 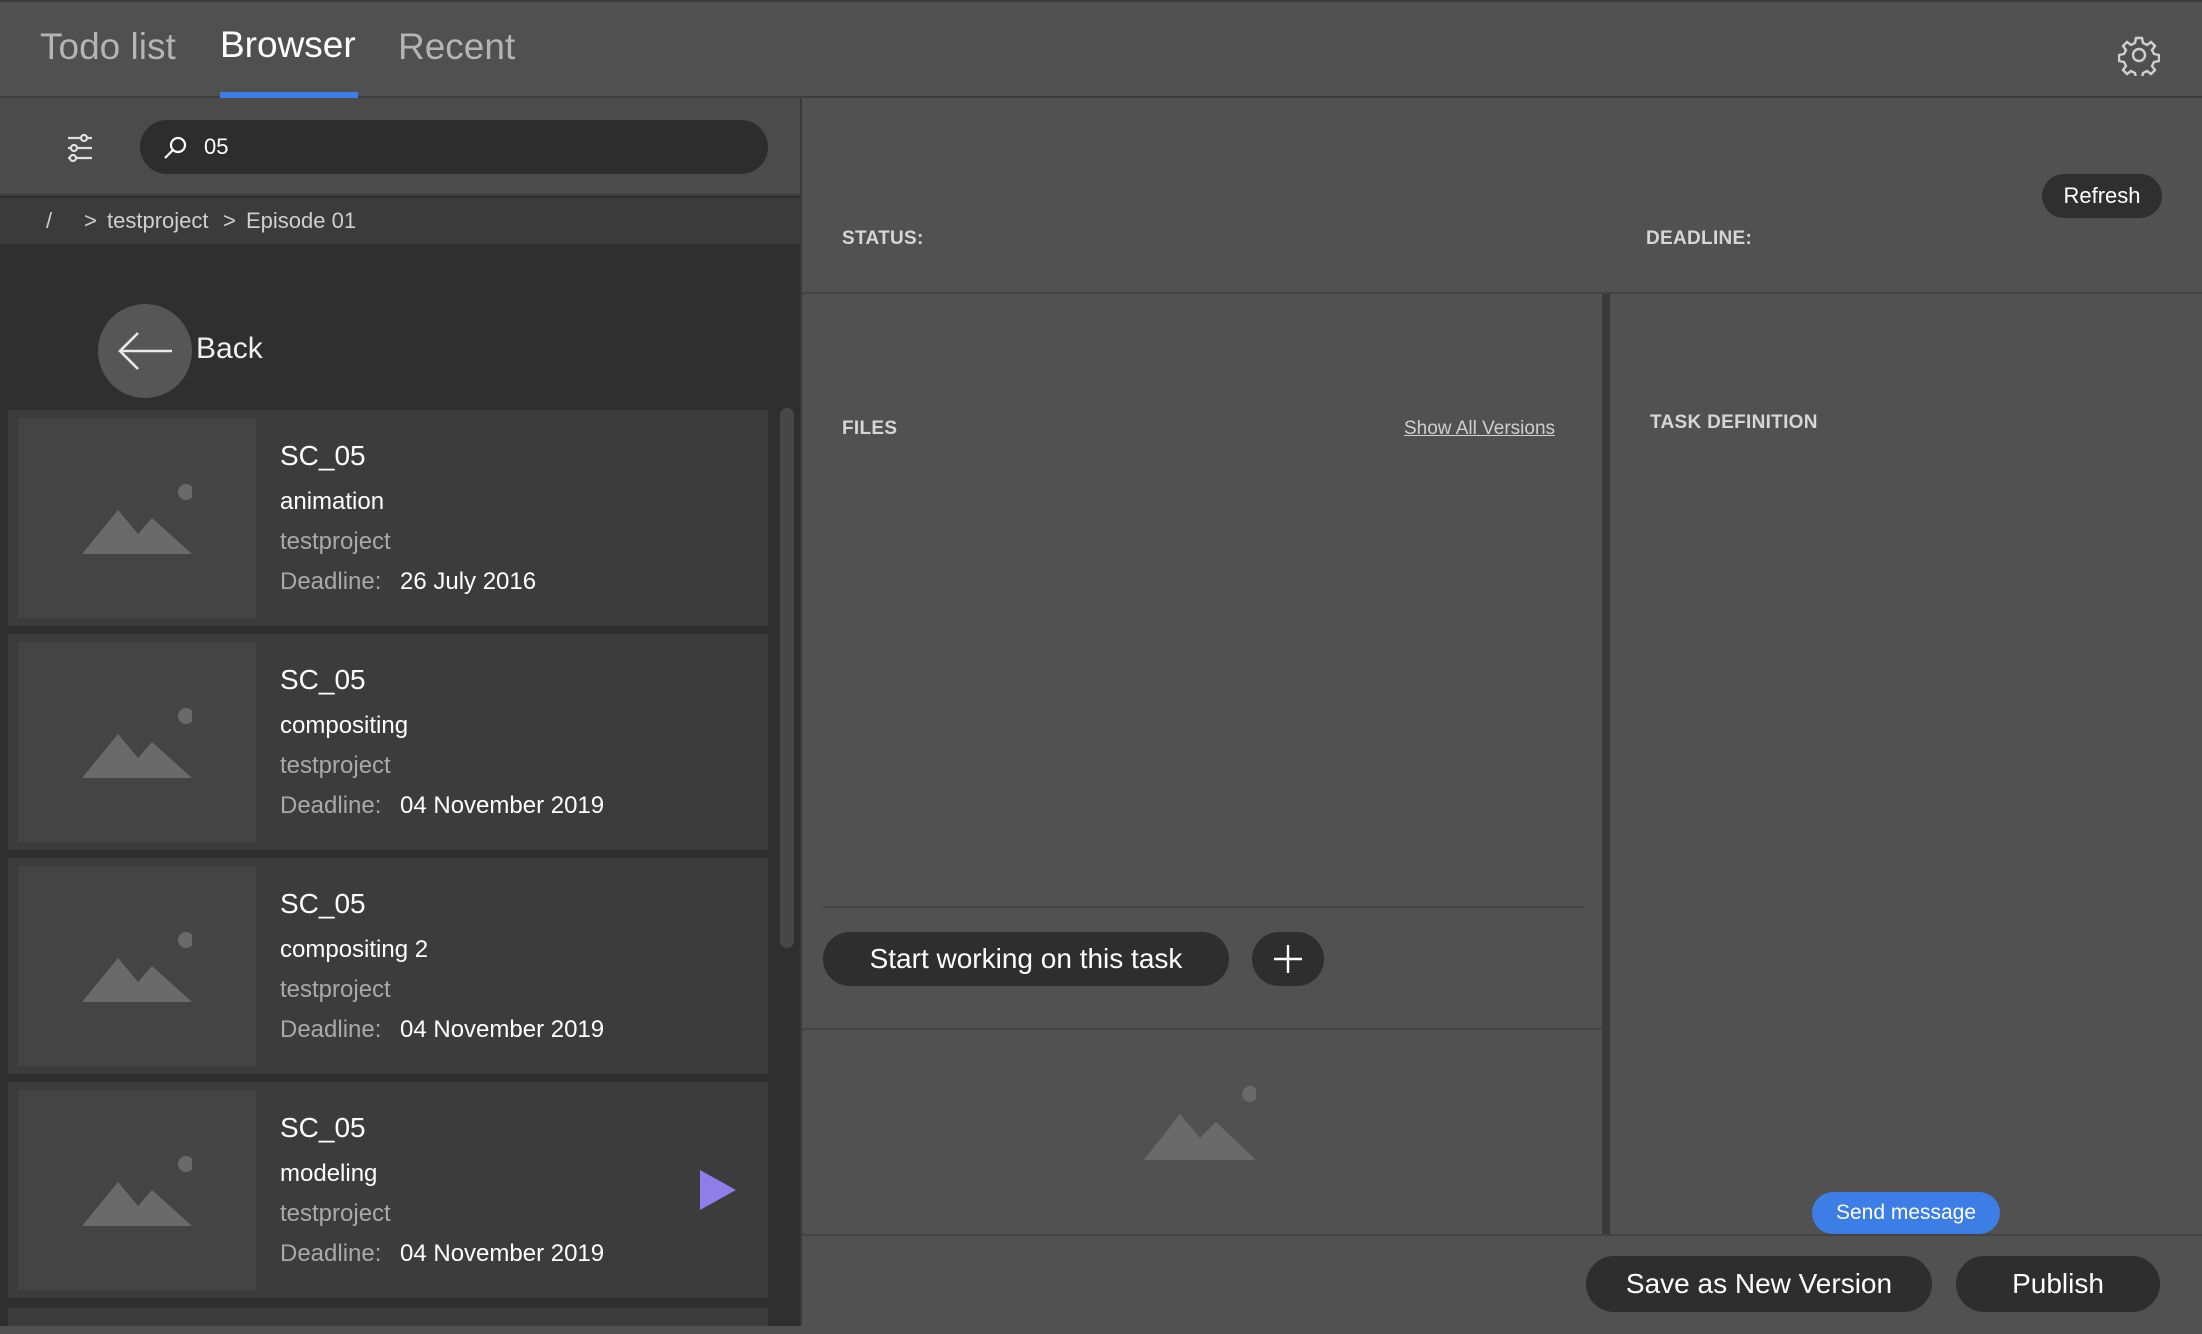 What do you see at coordinates (1759, 1284) in the screenshot?
I see `save-new-version-button: Save as New Version` at bounding box center [1759, 1284].